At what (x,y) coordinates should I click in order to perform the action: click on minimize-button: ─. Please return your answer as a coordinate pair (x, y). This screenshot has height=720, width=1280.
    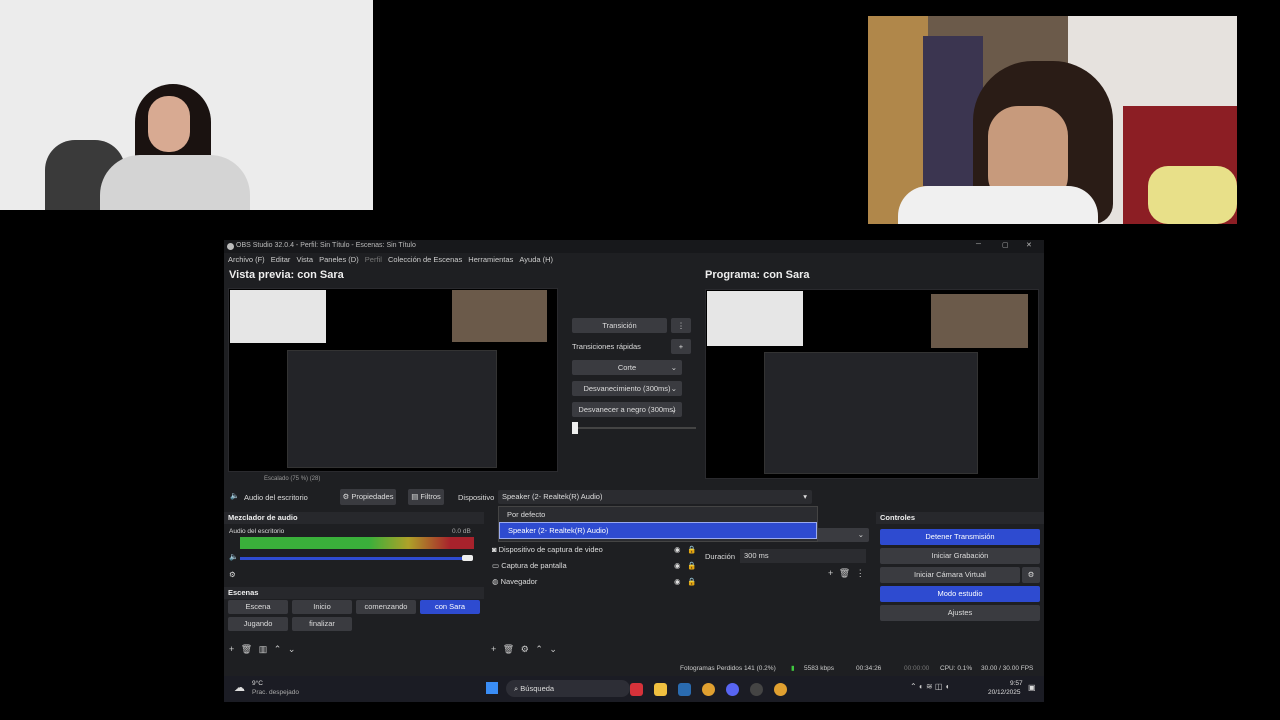
    Looking at the image, I should click on (978, 244).